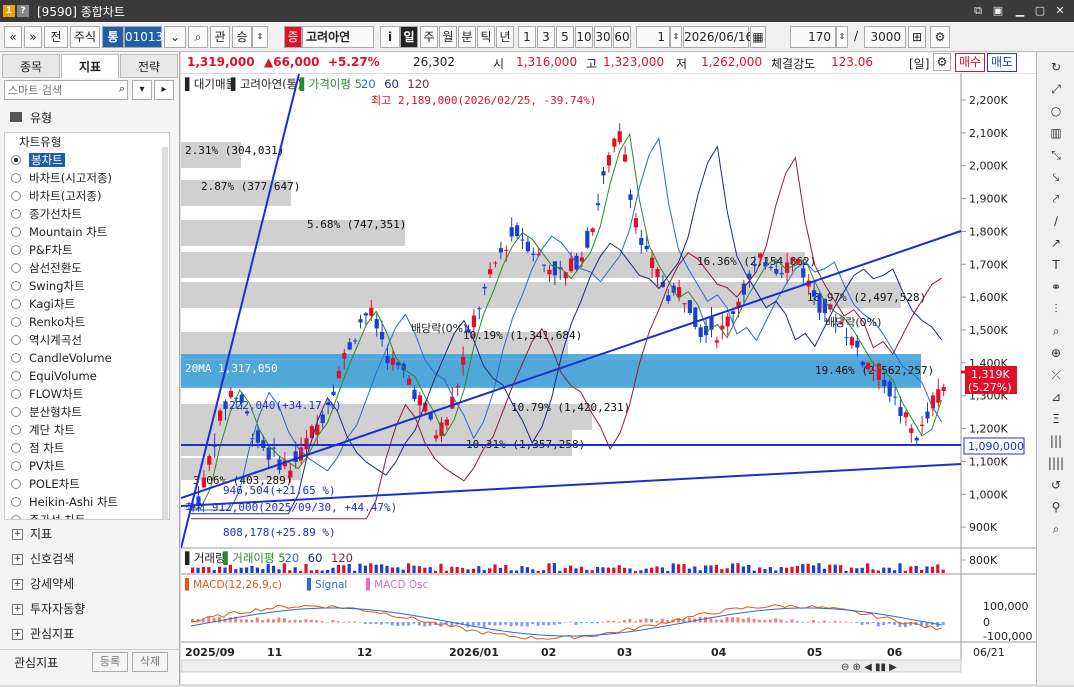  Describe the element at coordinates (87, 502) in the screenshot. I see `chart-type-item: Heikin-Ashi 차트` at that location.